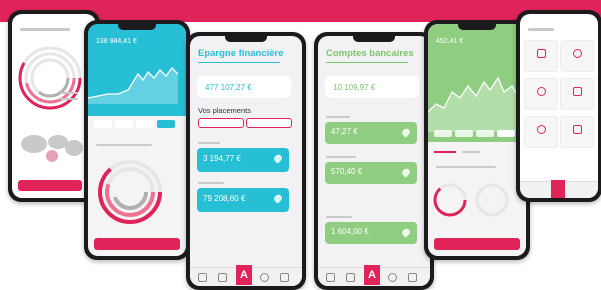 This screenshot has height=290, width=601. What do you see at coordinates (370, 53) in the screenshot?
I see `screen-title: Comptes bancaires` at bounding box center [370, 53].